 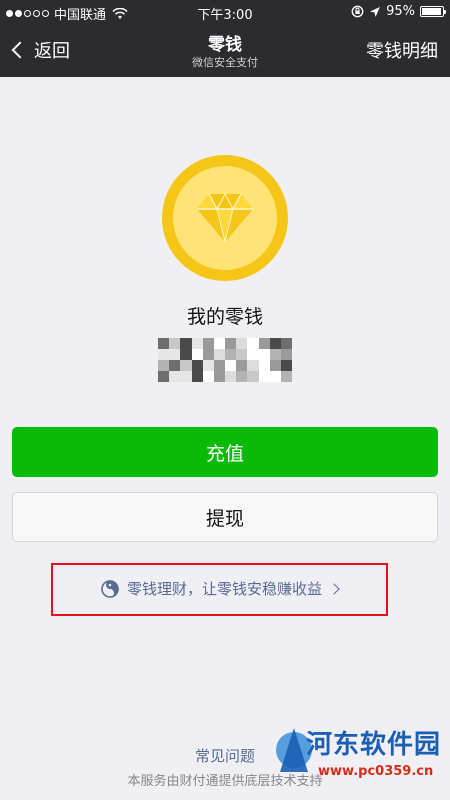 I want to click on chevron-right-icon, so click(x=334, y=588).